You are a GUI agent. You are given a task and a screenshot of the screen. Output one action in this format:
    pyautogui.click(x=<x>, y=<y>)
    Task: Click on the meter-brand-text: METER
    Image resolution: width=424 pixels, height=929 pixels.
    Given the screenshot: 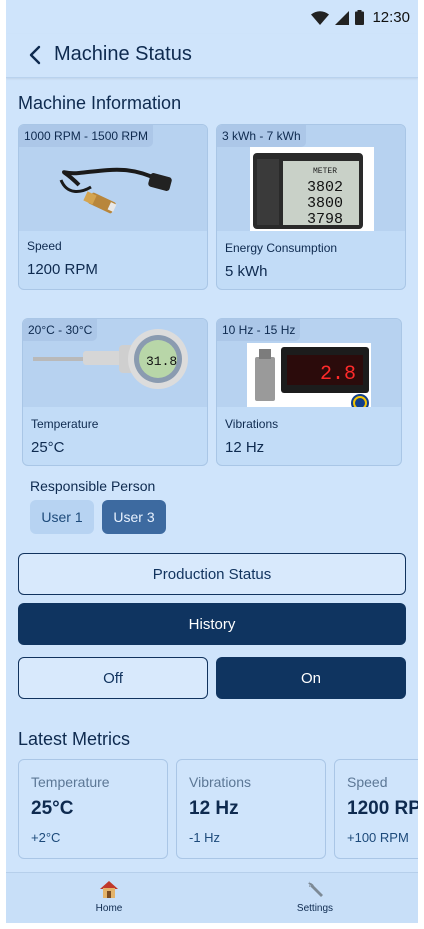 What is the action you would take?
    pyautogui.click(x=325, y=171)
    